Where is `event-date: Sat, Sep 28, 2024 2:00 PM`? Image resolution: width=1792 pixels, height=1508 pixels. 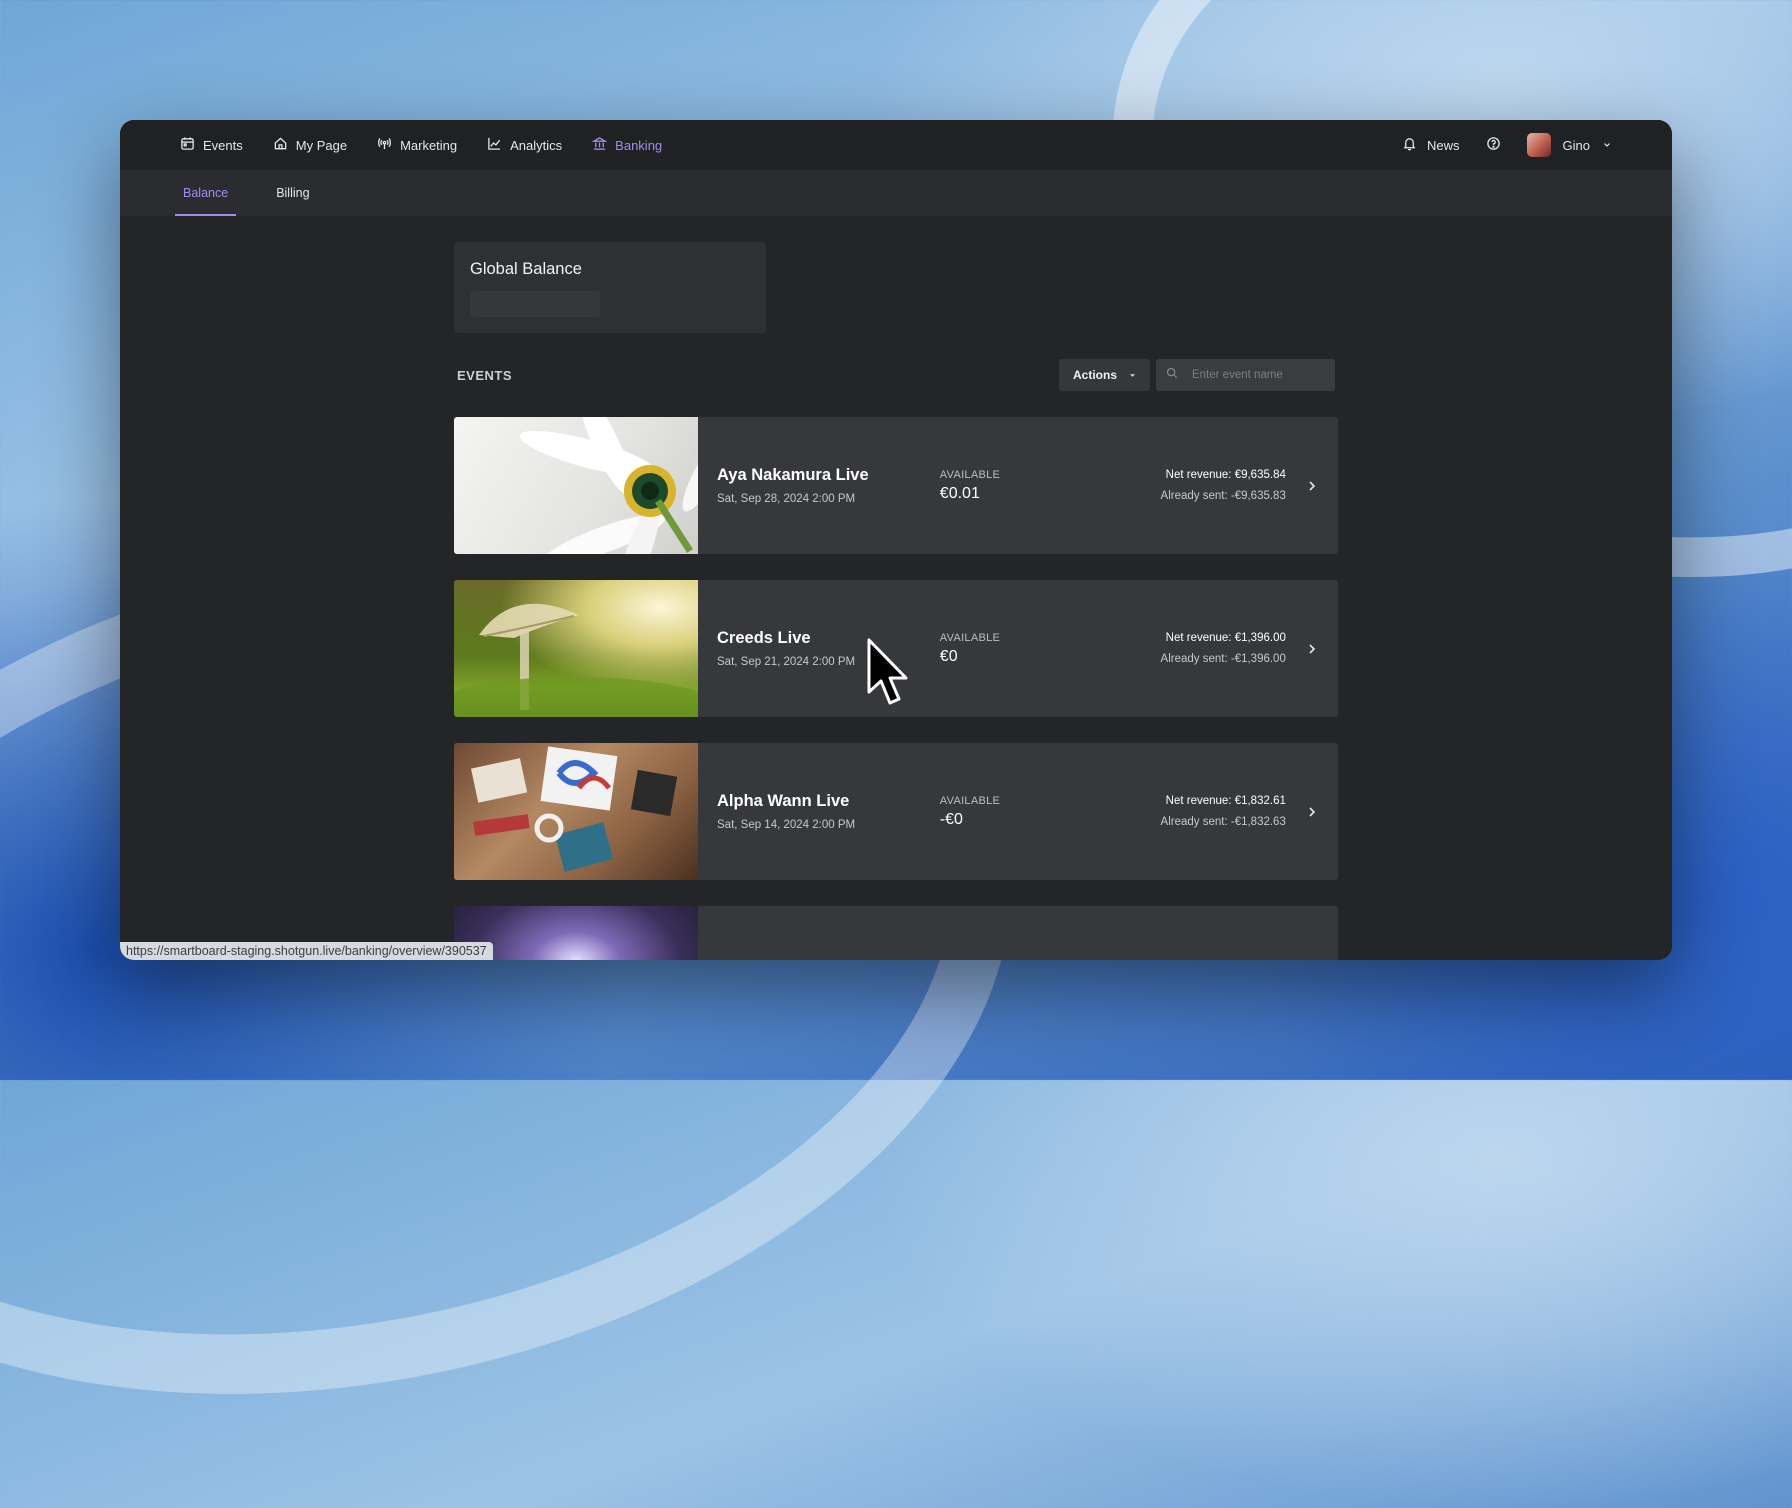
event-date: Sat, Sep 28, 2024 2:00 PM is located at coordinates (786, 499).